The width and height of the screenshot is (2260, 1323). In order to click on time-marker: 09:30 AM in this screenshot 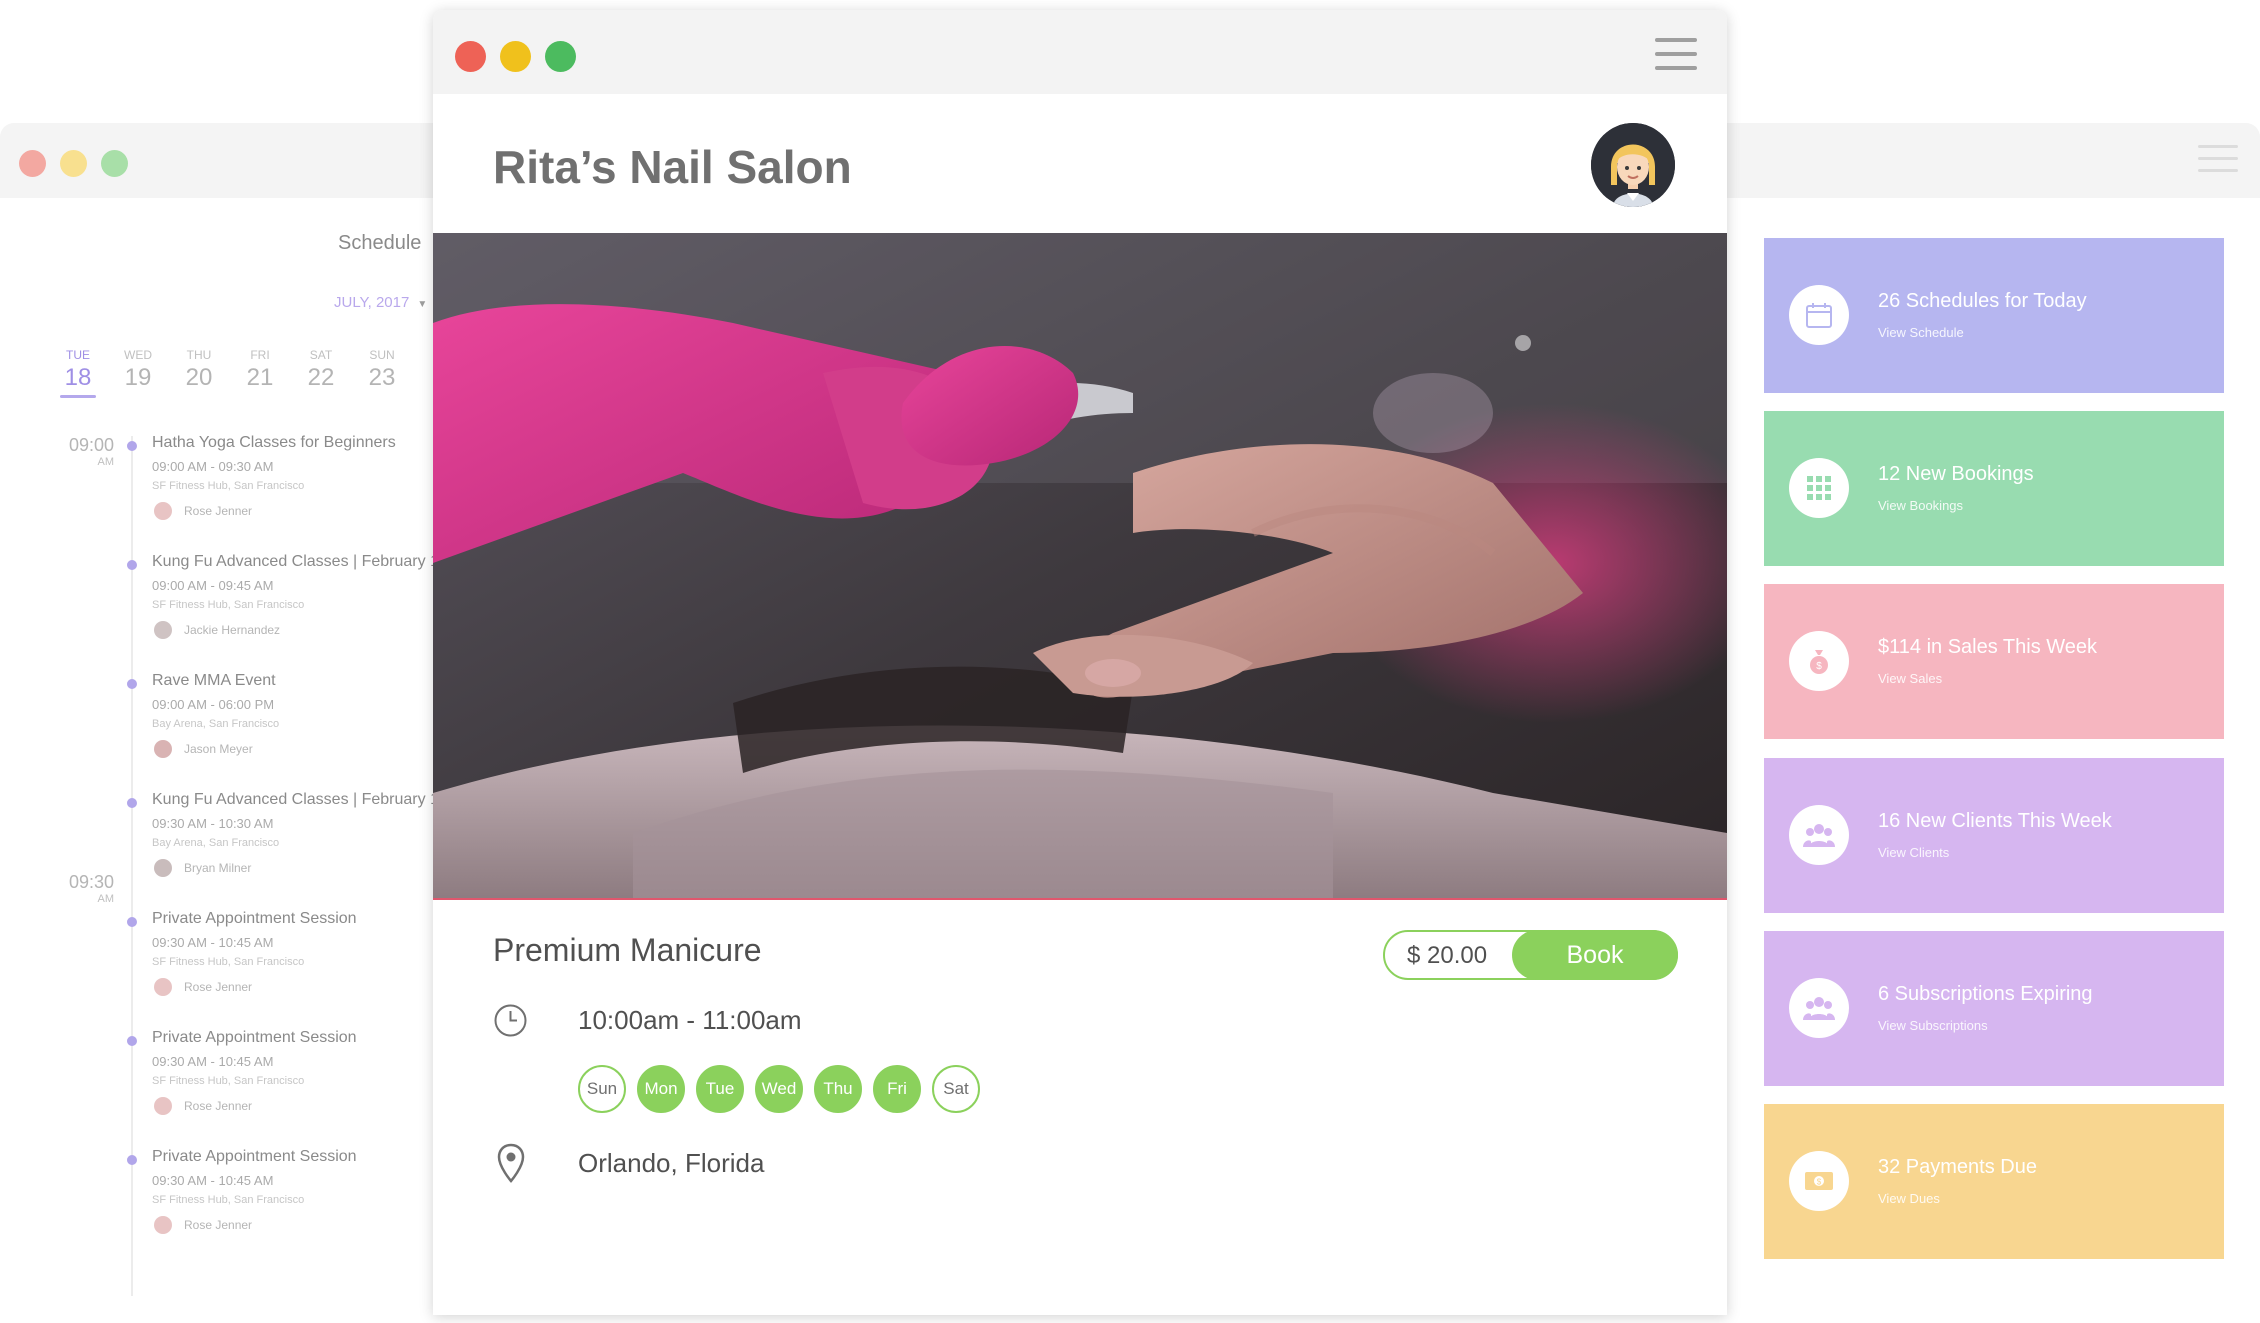, I will do `click(87, 888)`.